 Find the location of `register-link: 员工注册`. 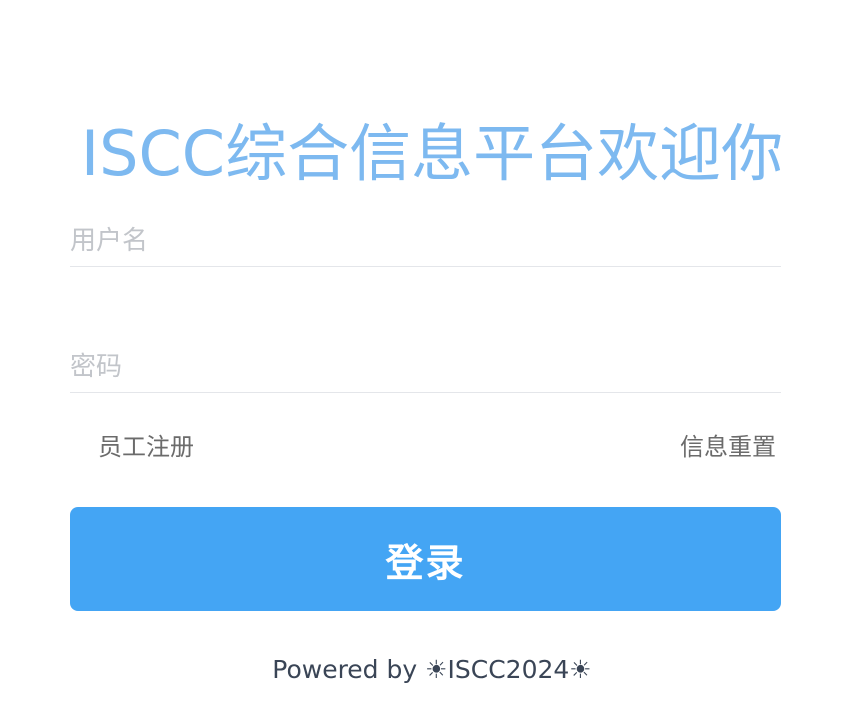

register-link: 员工注册 is located at coordinates (146, 447).